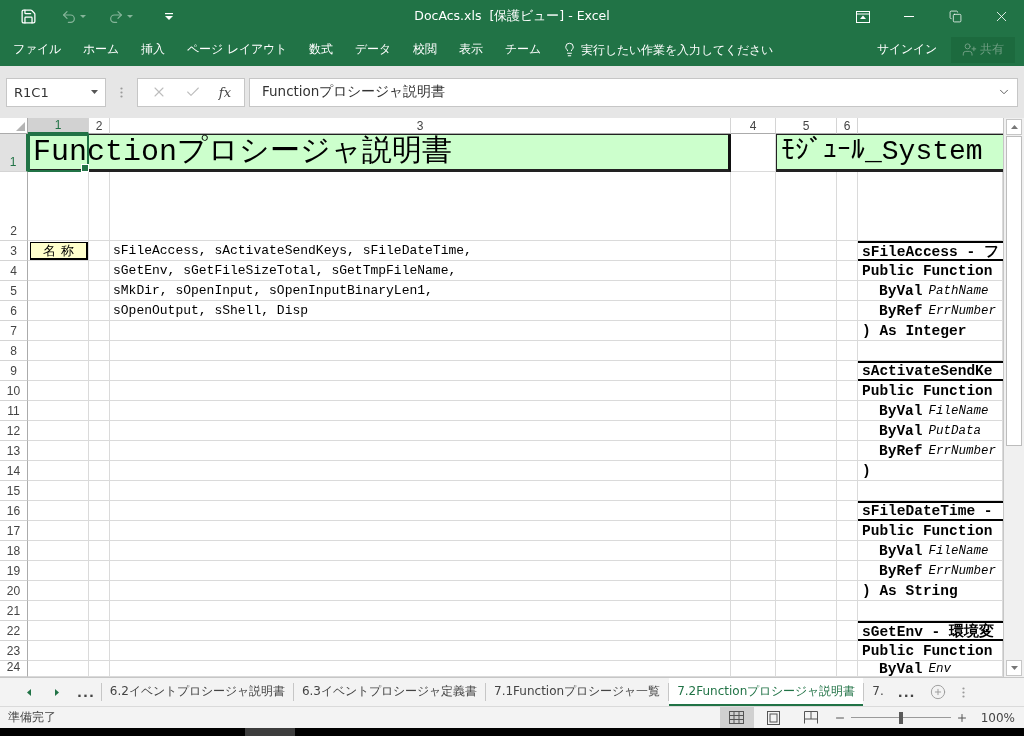 The image size is (1024, 736). What do you see at coordinates (14, 611) in the screenshot?
I see `row-header: 21` at bounding box center [14, 611].